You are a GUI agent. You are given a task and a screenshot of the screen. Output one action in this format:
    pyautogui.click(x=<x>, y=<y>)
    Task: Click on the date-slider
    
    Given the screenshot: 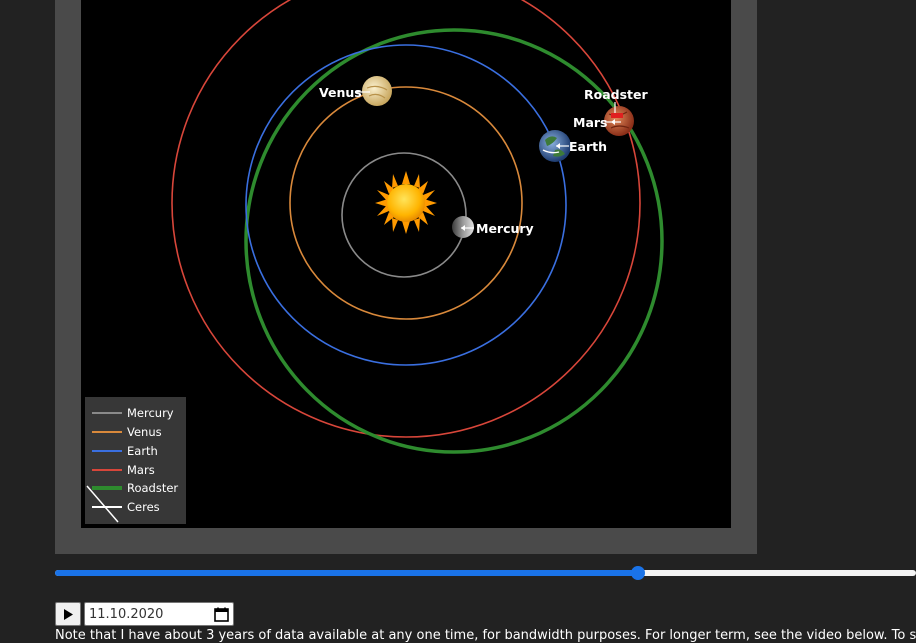 What is the action you would take?
    pyautogui.click(x=485, y=573)
    